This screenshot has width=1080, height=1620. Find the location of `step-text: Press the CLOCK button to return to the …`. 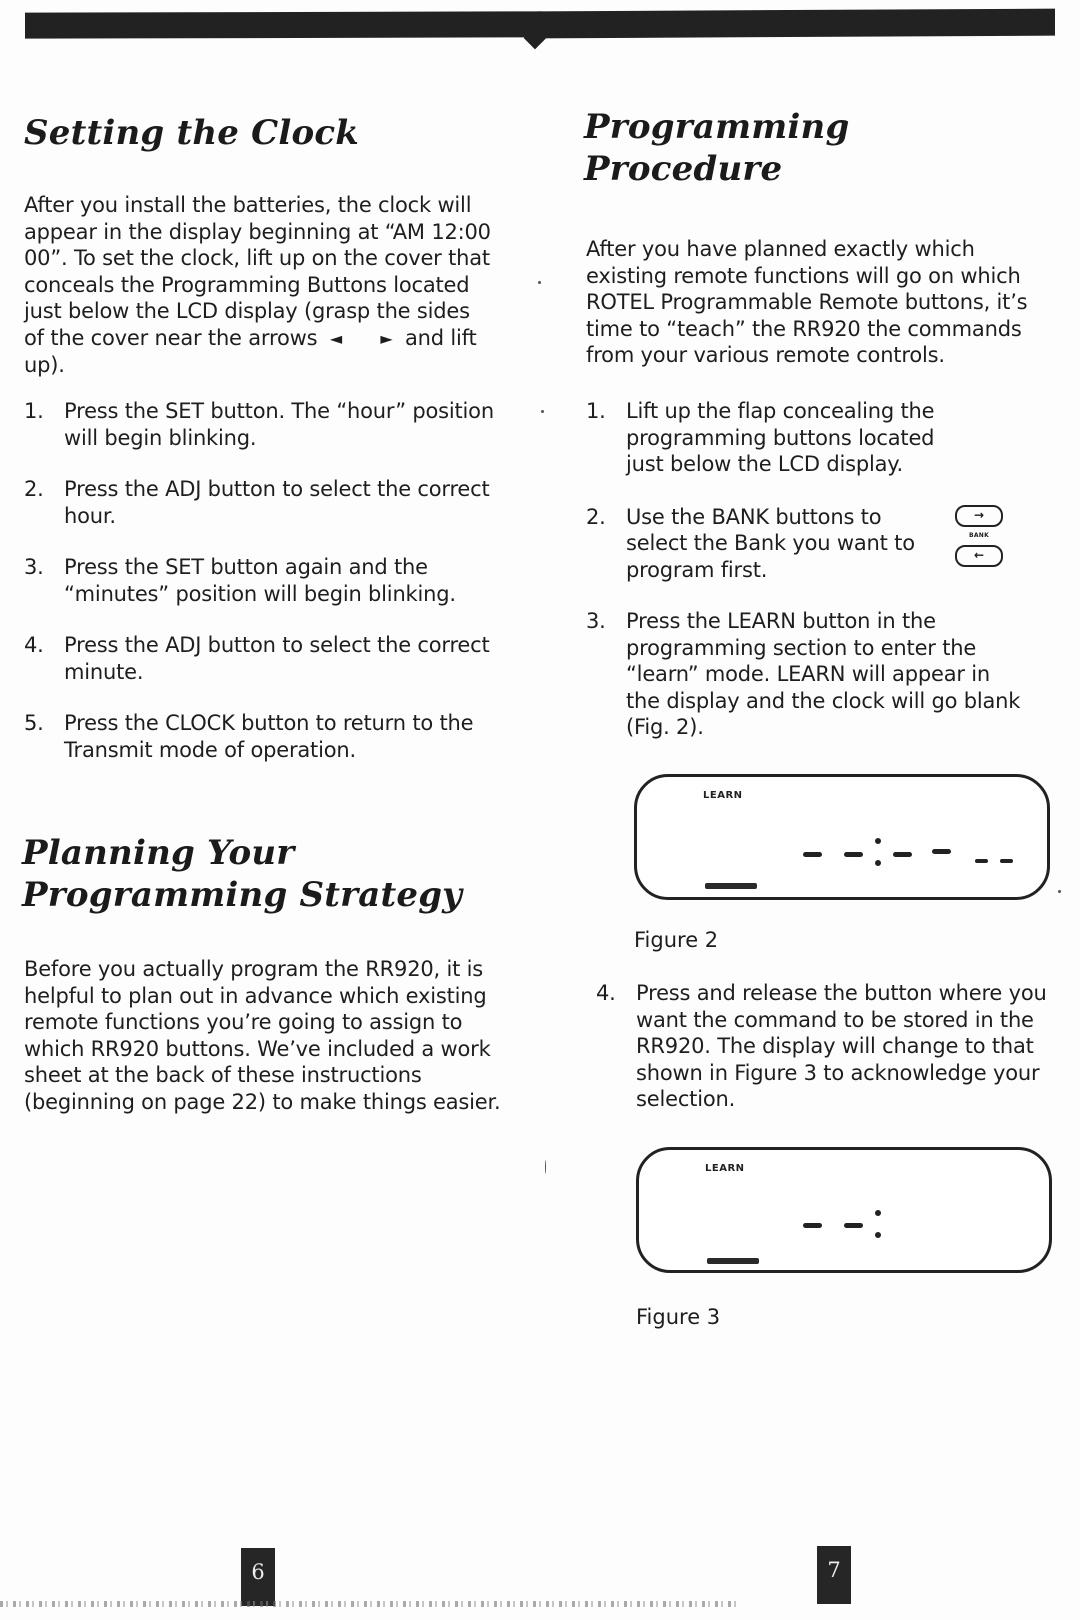

step-text: Press the CLOCK button to return to the … is located at coordinates (269, 736).